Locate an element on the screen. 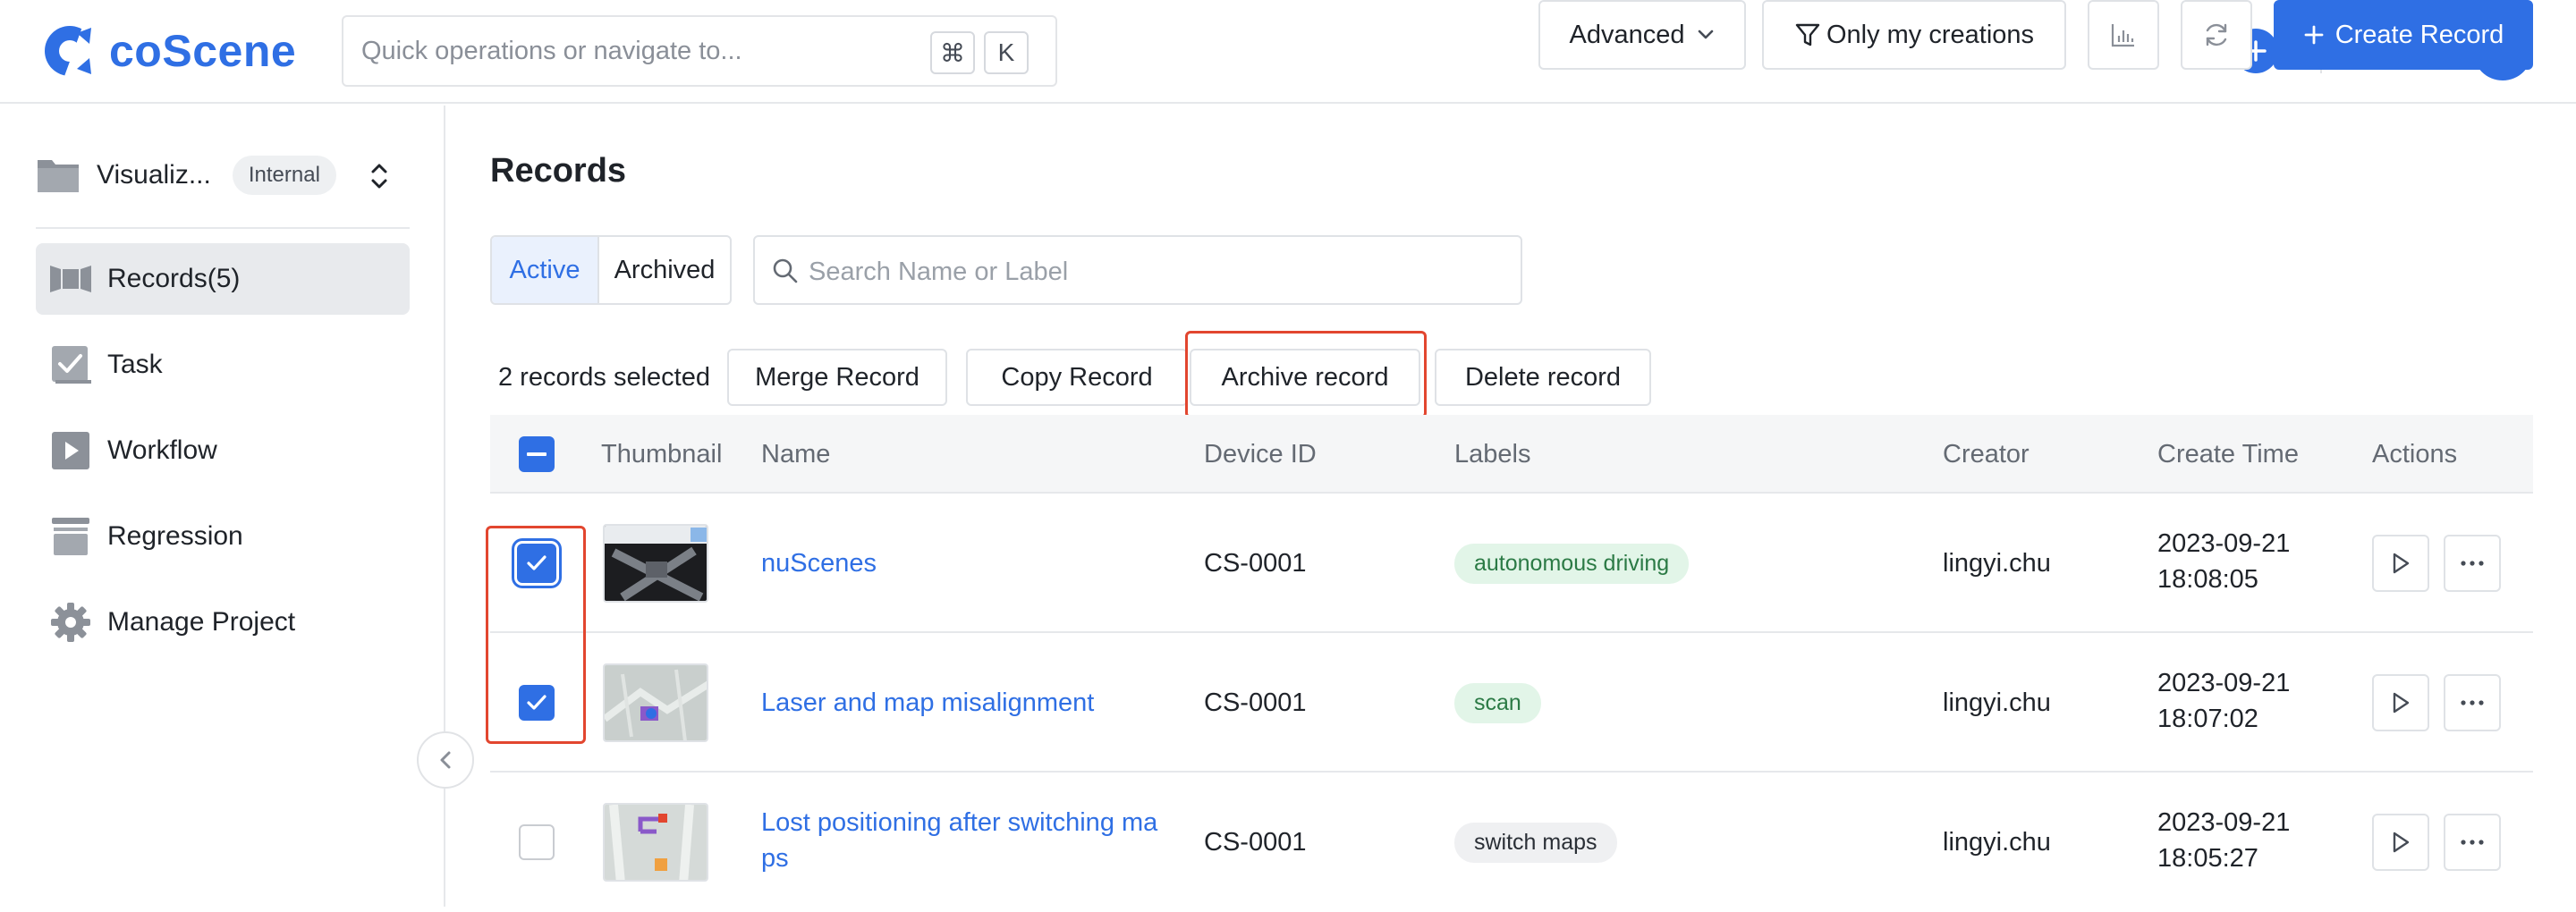 This screenshot has width=2576, height=912. refresh-icon is located at coordinates (2216, 34).